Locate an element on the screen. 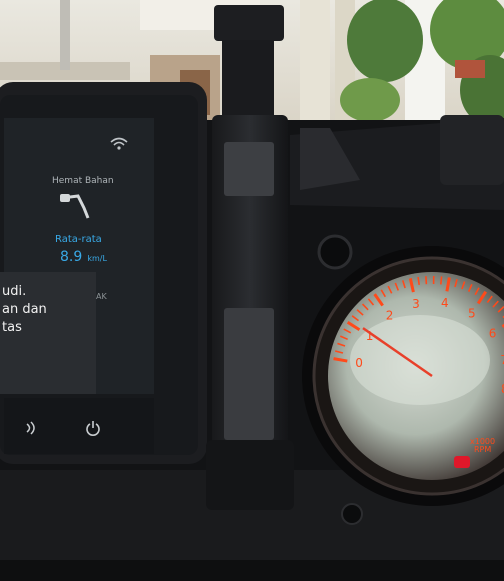  tach-numeral-7: 7 is located at coordinates (502, 360).